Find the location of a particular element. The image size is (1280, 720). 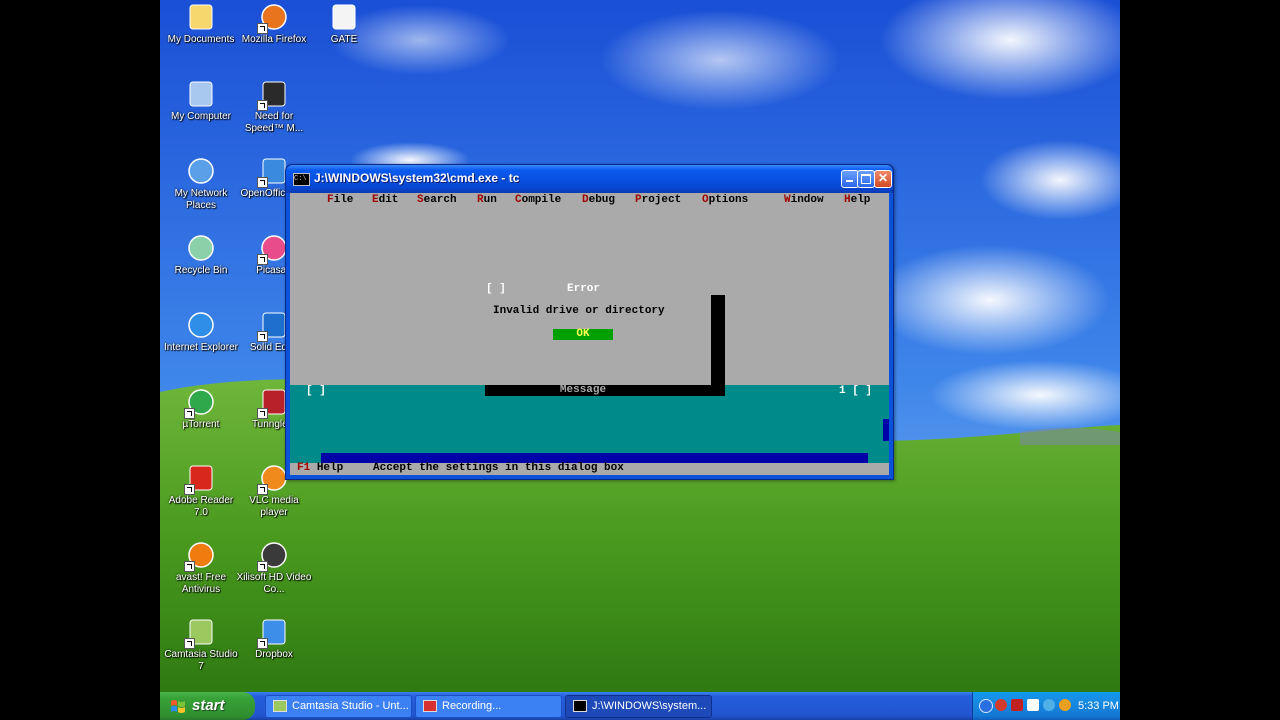

message-window-close-box: [ ] is located at coordinates (316, 391).